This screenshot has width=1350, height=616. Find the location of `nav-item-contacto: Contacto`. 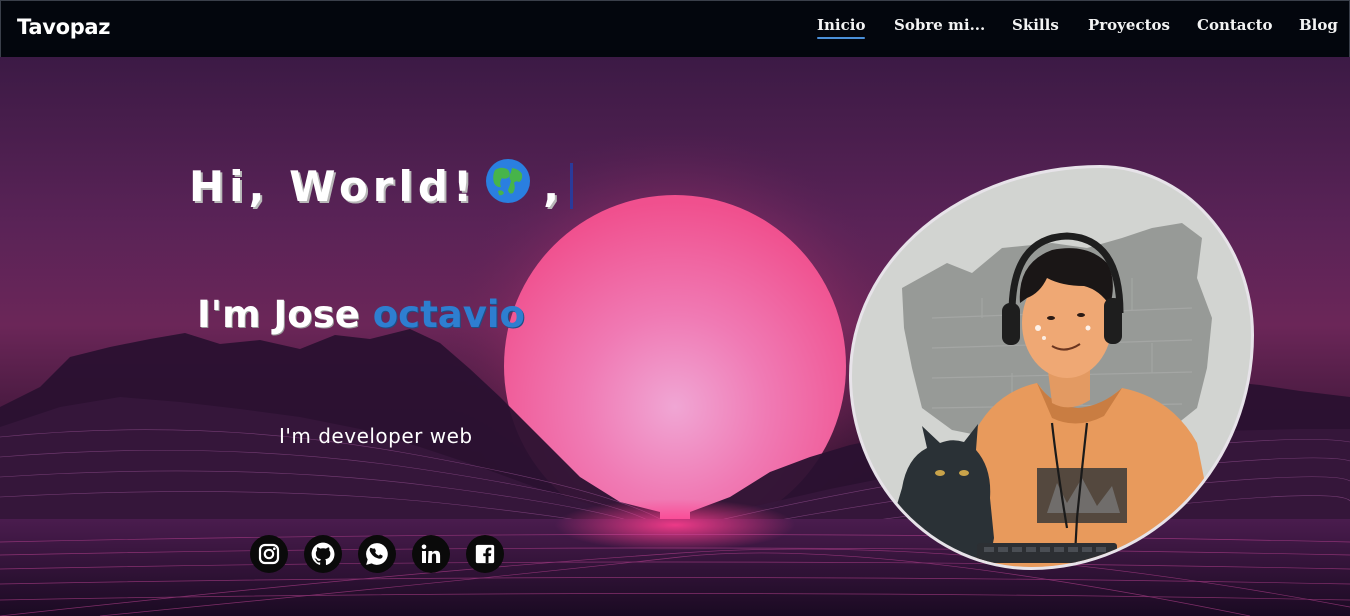

nav-item-contacto: Contacto is located at coordinates (1235, 25).